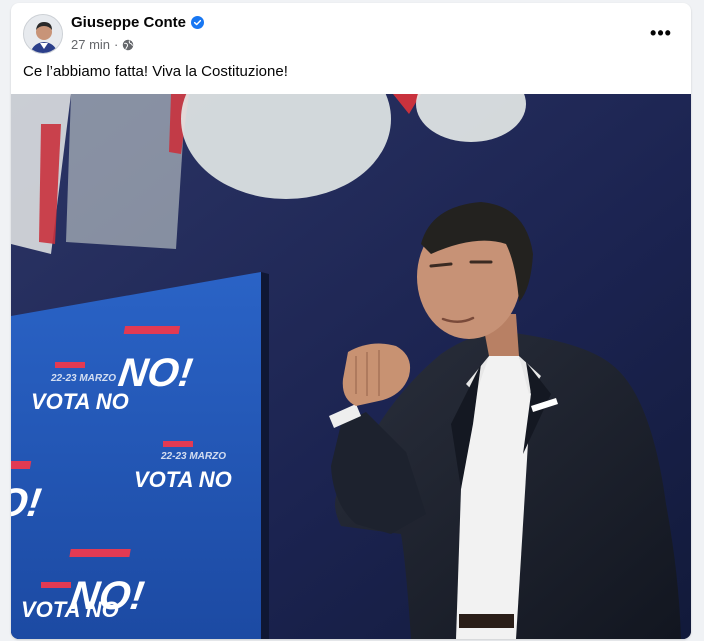  Describe the element at coordinates (128, 45) in the screenshot. I see `public-globe-icon` at that location.